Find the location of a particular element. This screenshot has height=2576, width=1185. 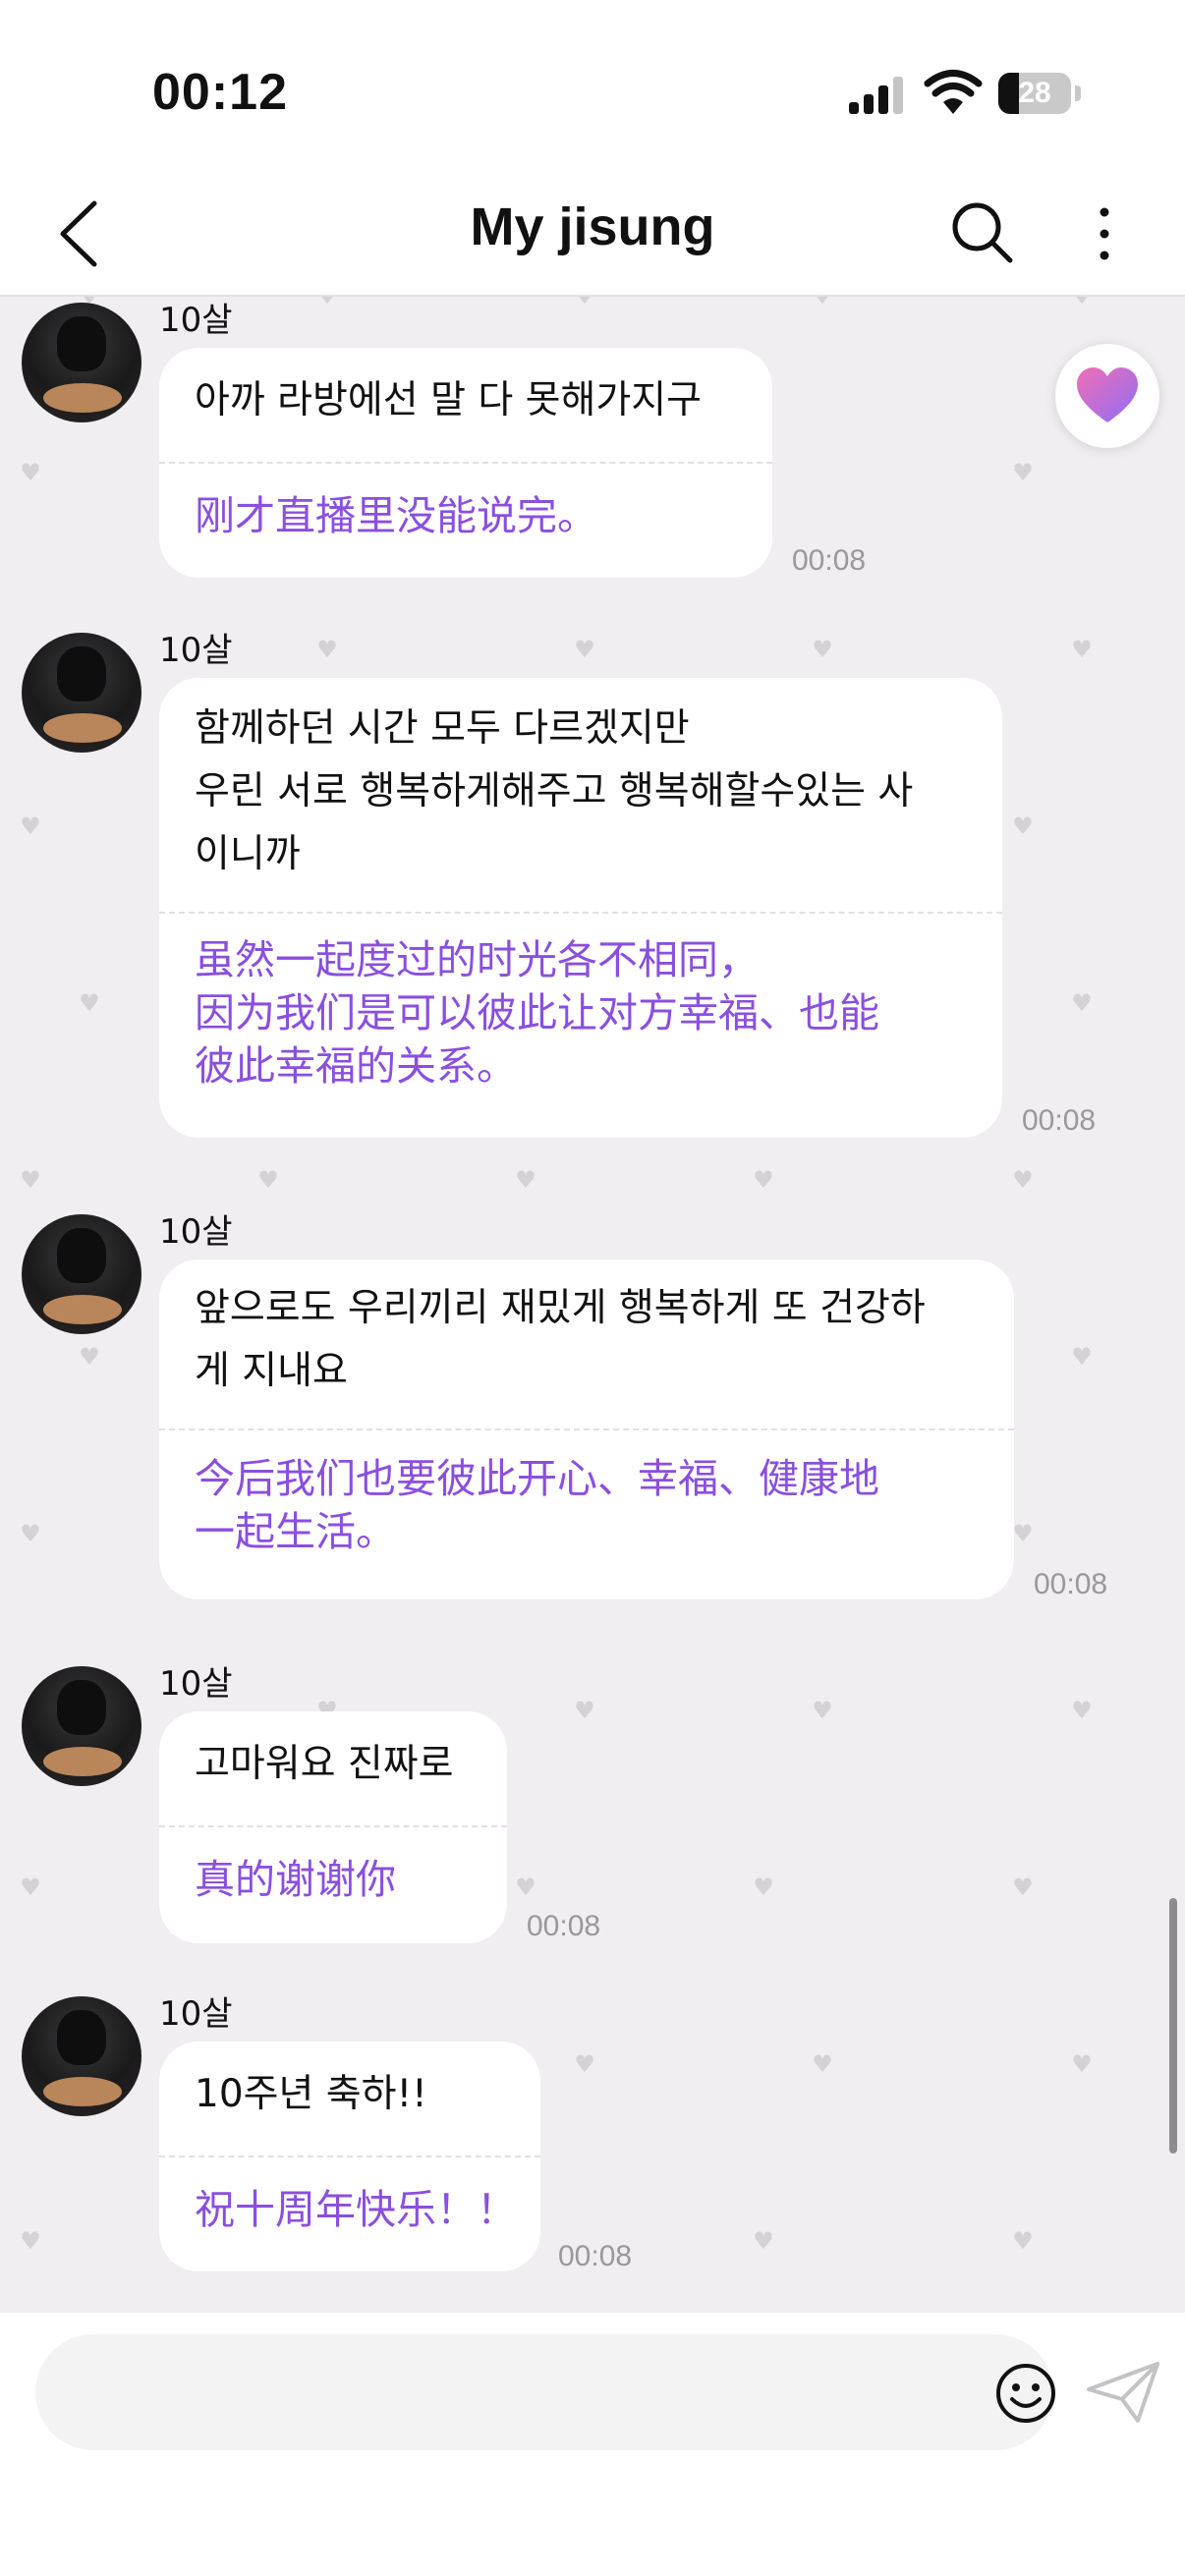

chat-message: 10살 10주년 축하!! 祝十周年快乐！！ 00:08 is located at coordinates (592, 2137).